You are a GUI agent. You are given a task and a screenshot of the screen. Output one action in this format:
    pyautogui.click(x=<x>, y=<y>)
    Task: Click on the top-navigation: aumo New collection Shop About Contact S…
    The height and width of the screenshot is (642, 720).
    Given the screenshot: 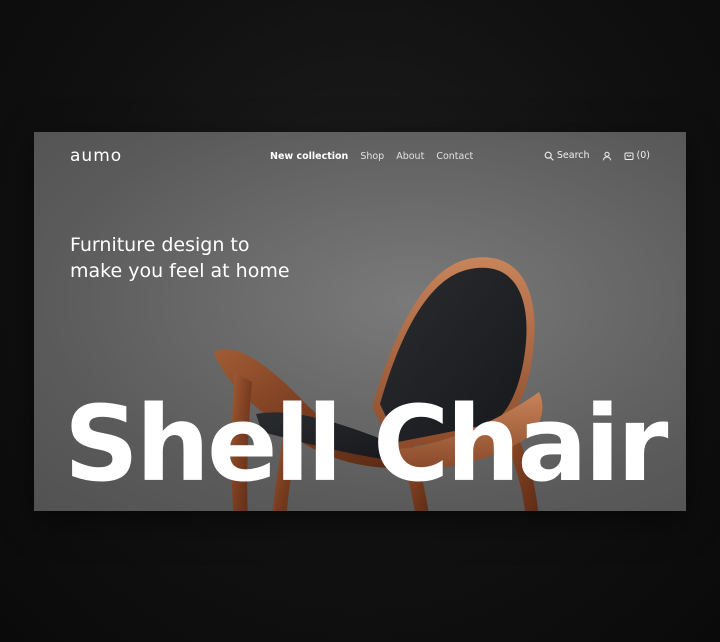 What is the action you would take?
    pyautogui.click(x=360, y=156)
    